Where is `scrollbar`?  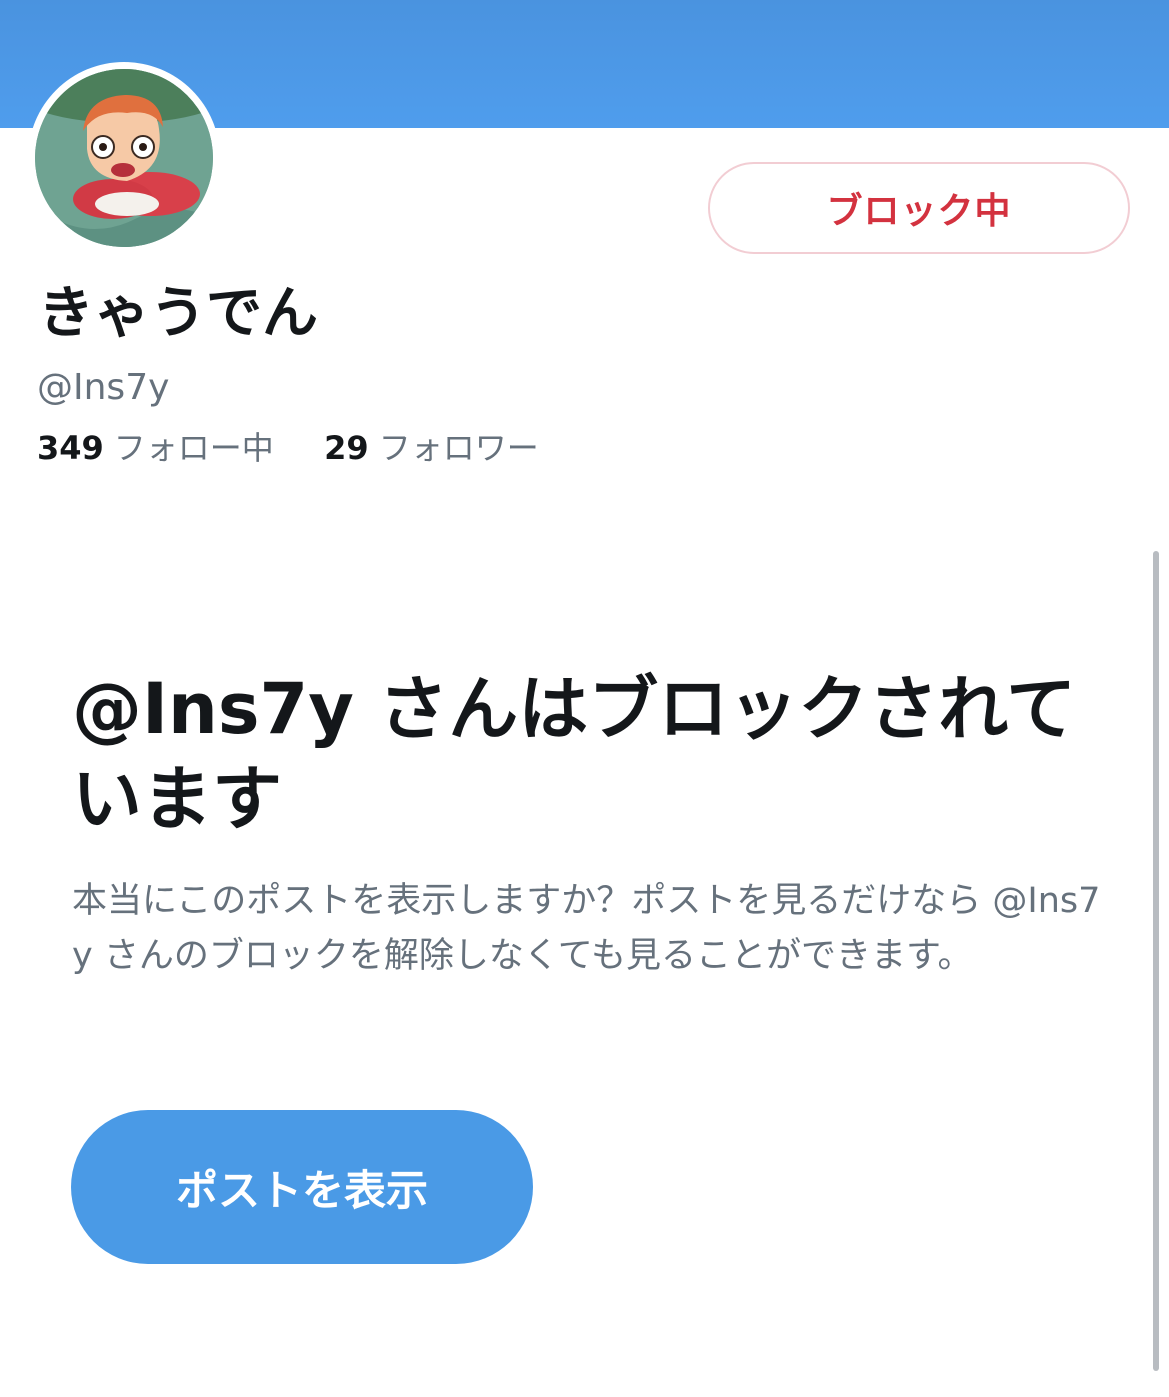 scrollbar is located at coordinates (1156, 961).